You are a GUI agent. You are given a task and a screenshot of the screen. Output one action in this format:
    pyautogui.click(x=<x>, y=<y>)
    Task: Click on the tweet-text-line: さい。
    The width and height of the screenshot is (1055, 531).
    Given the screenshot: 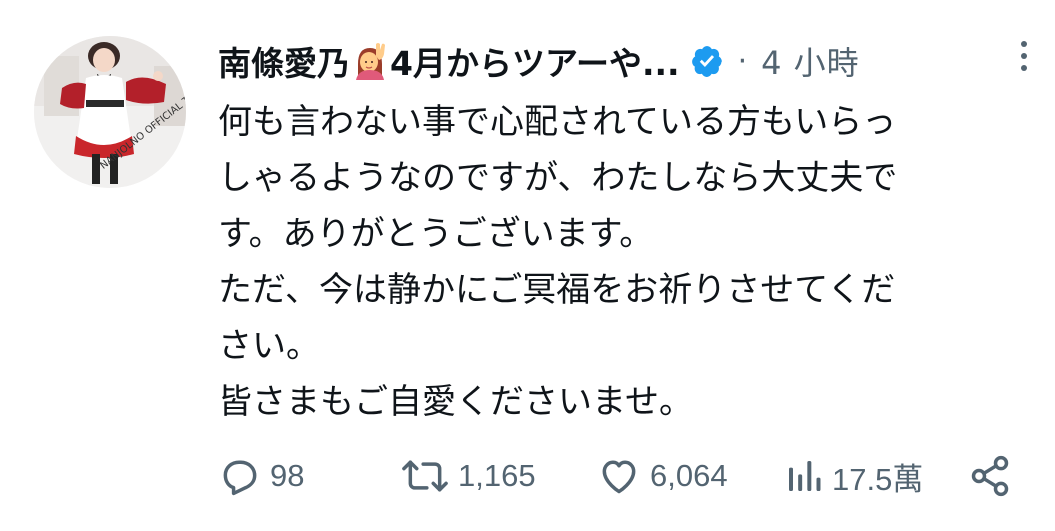 What is the action you would take?
    pyautogui.click(x=269, y=346)
    